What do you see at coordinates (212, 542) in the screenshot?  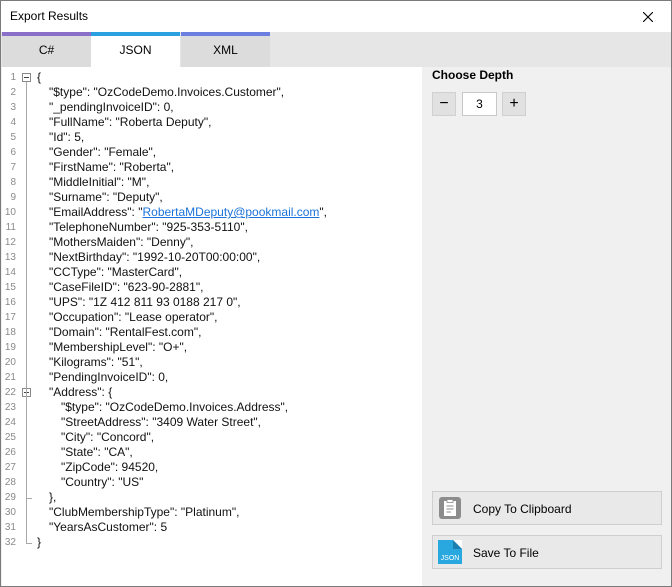 I see `code-line: 32}` at bounding box center [212, 542].